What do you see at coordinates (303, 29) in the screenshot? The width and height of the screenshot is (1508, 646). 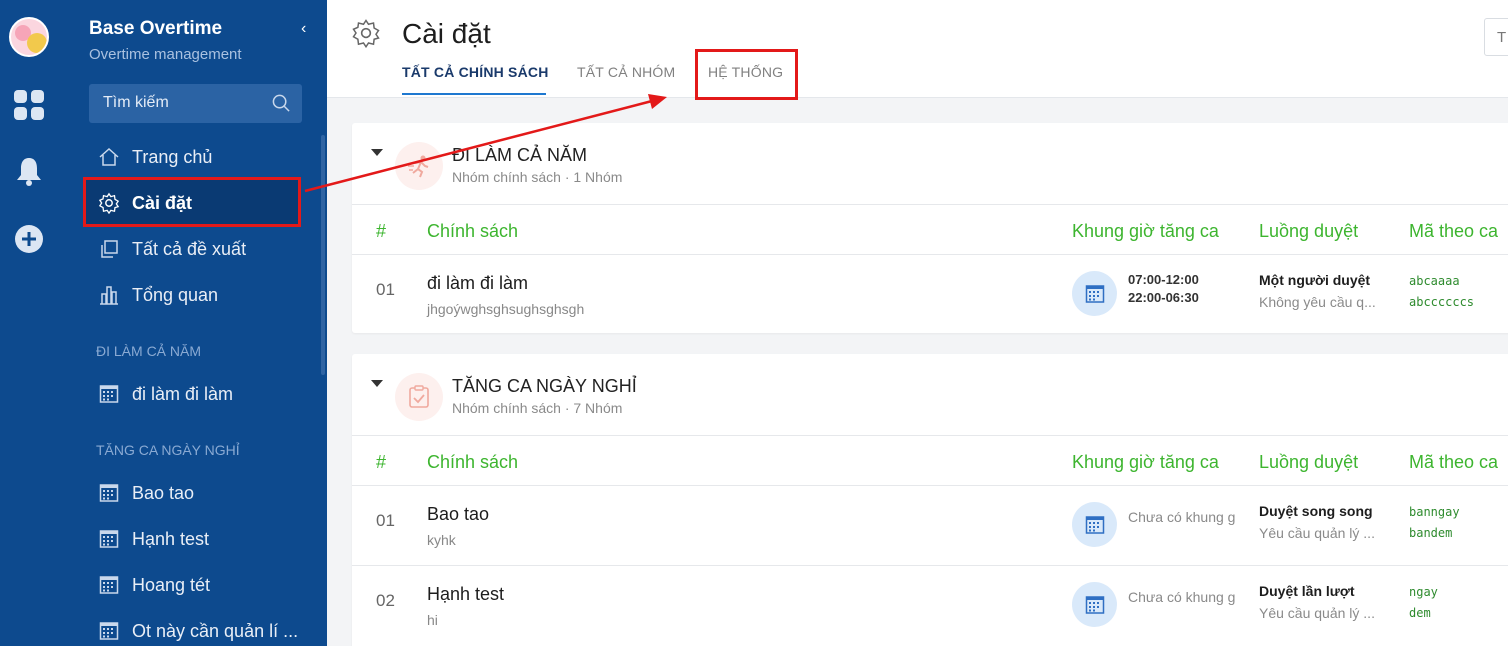 I see `collapse-sidebar-icon: ‹` at bounding box center [303, 29].